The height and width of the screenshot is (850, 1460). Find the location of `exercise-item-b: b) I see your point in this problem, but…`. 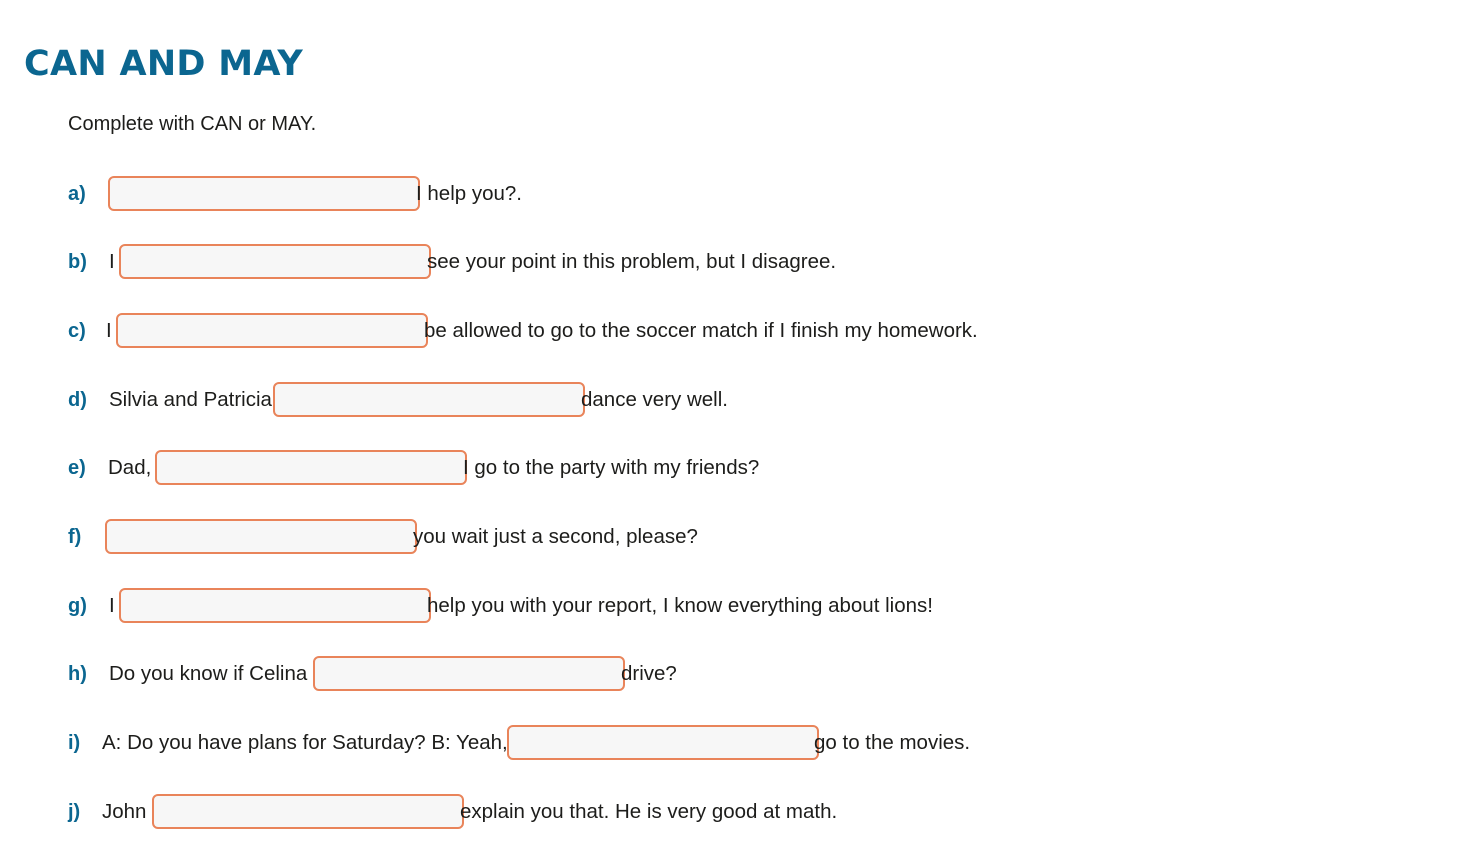

exercise-item-b: b) I see your point in this problem, but… is located at coordinates (730, 264).